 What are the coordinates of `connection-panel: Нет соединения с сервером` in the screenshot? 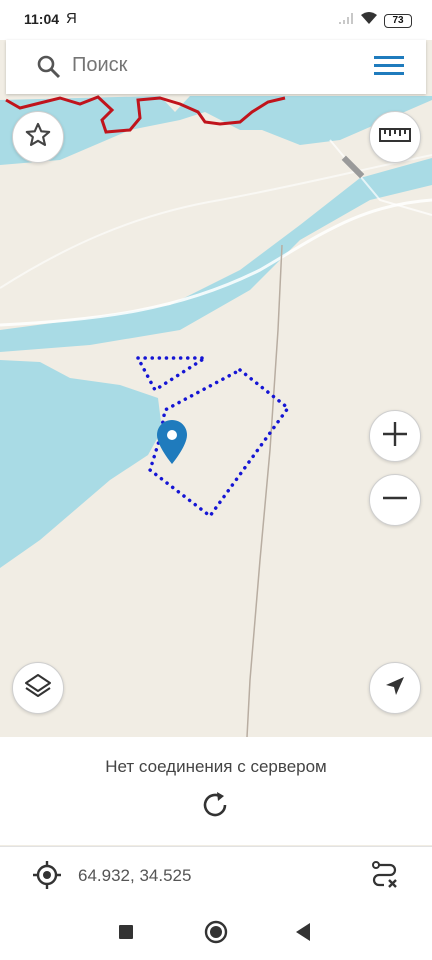 It's located at (216, 791).